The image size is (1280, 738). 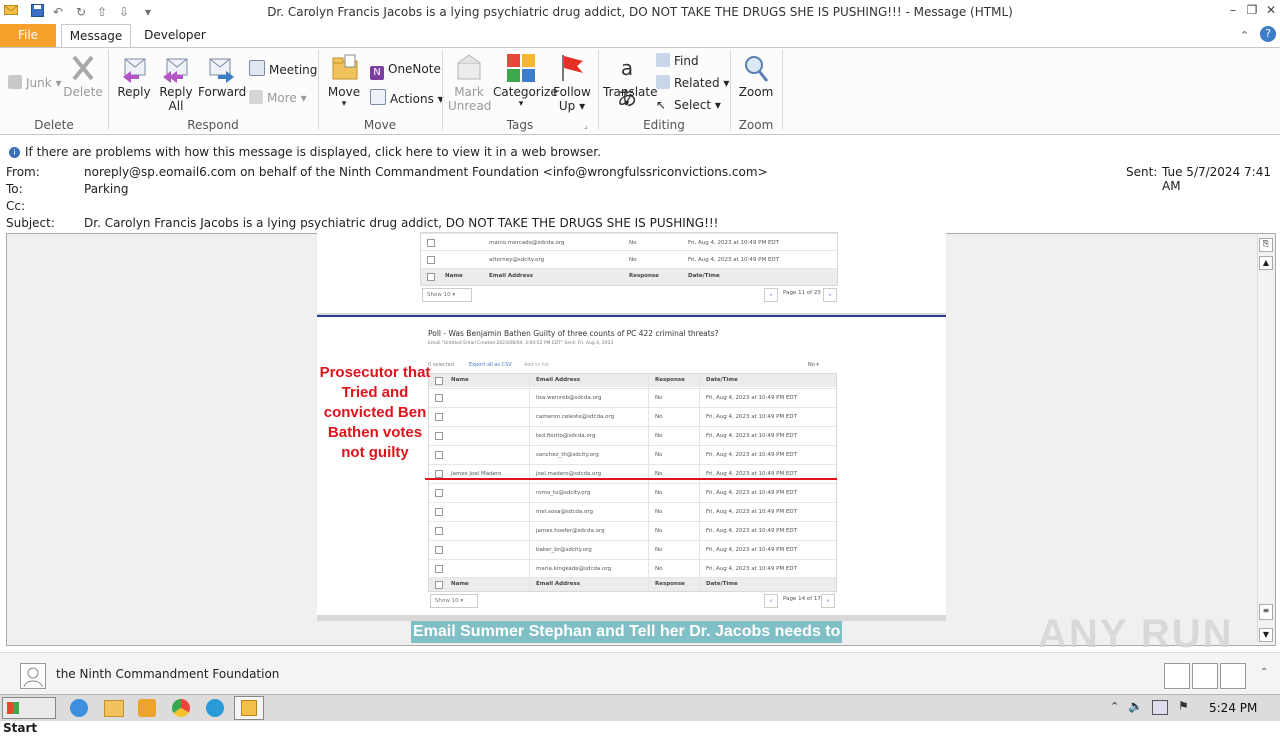 What do you see at coordinates (529, 482) in the screenshot?
I see `column-divider` at bounding box center [529, 482].